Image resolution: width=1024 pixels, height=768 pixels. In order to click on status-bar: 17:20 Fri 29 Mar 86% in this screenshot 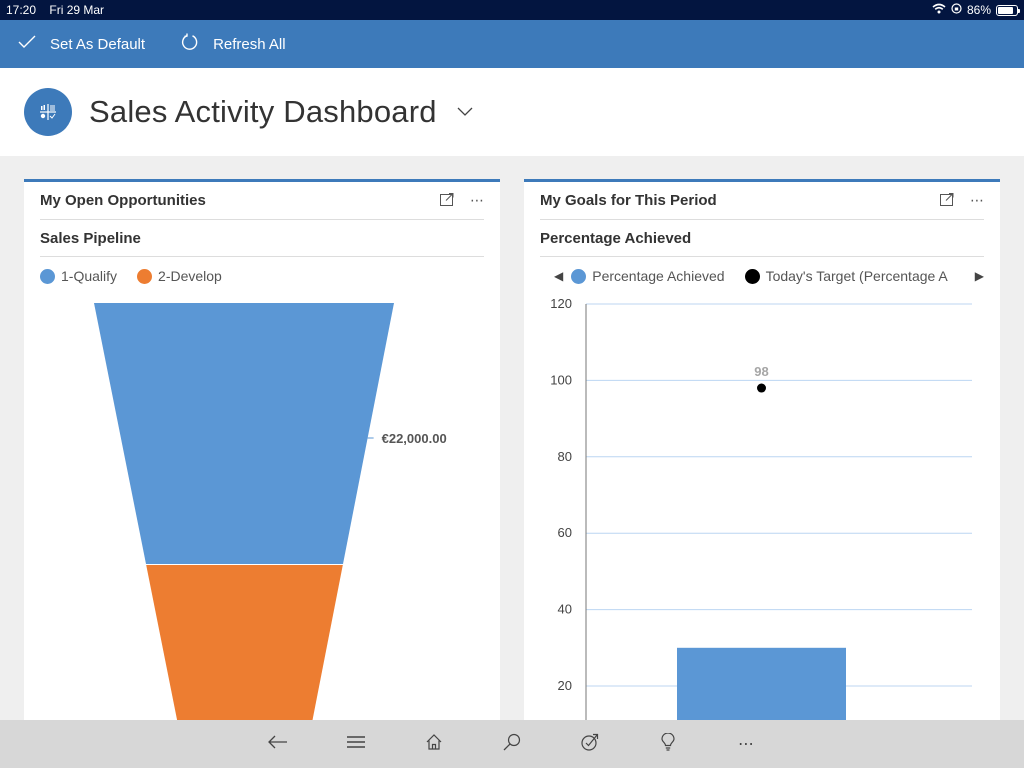, I will do `click(512, 10)`.